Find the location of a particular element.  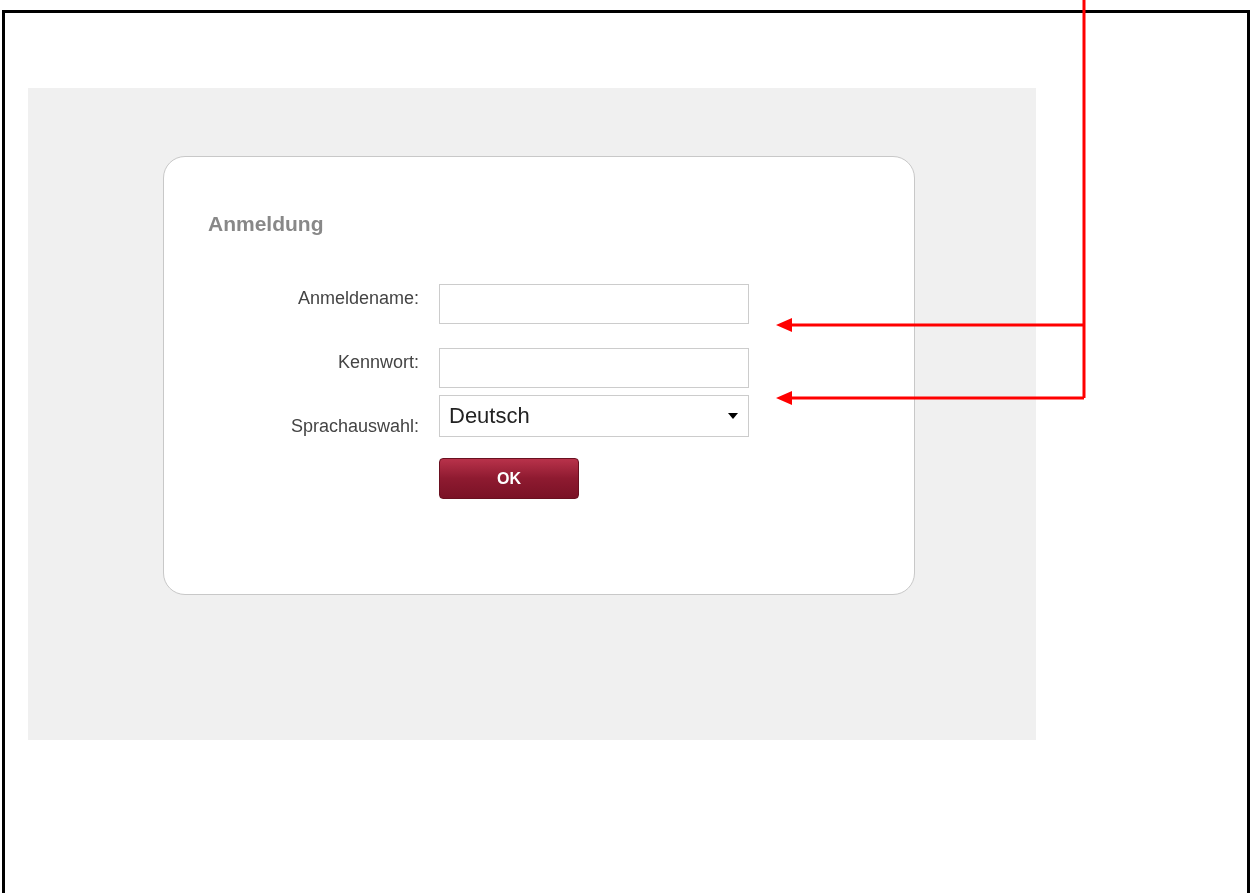

password-field is located at coordinates (594, 368).